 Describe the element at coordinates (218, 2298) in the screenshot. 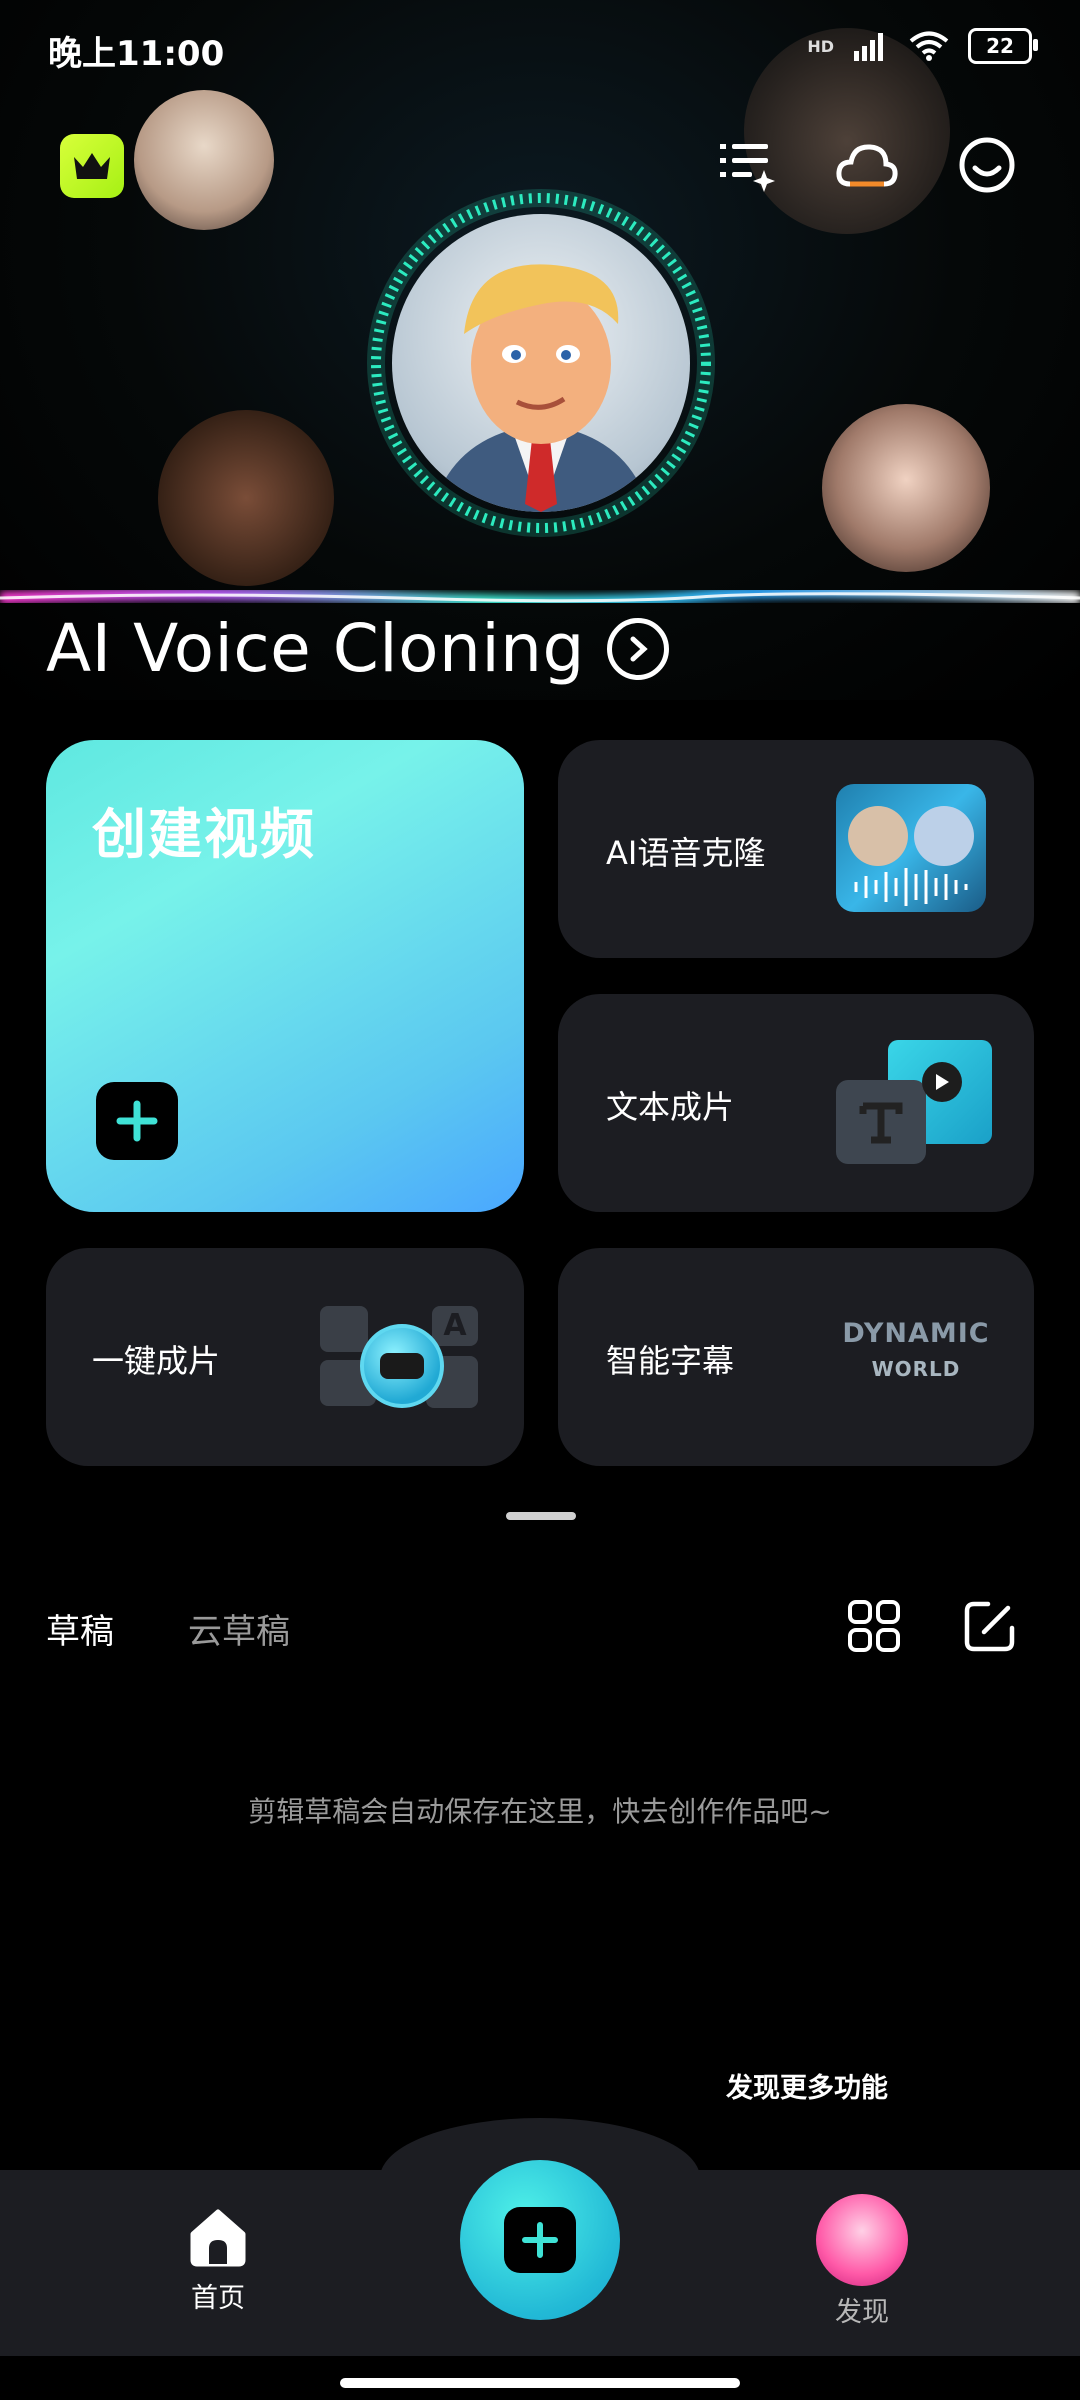

I see `nav-home-label: 首页` at that location.